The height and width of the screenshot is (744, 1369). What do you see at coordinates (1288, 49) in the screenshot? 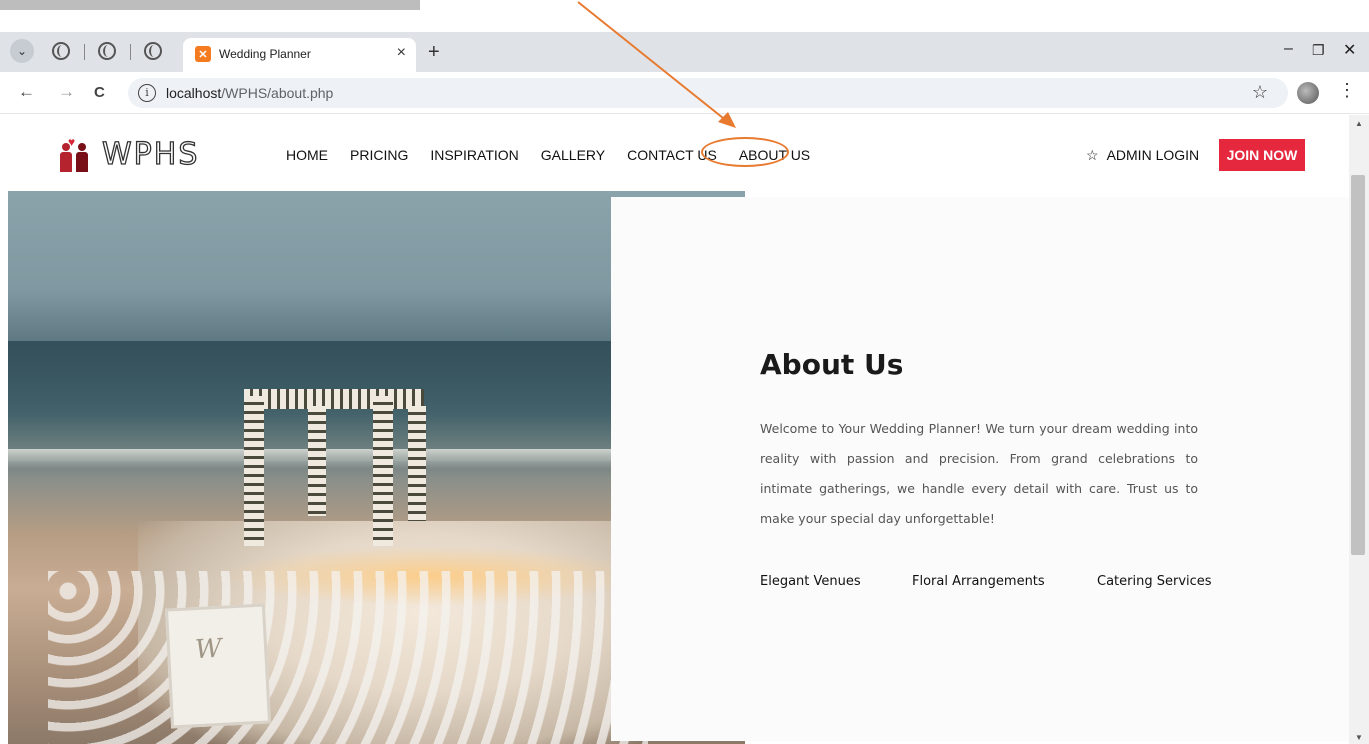
I see `minimize-icon: –` at bounding box center [1288, 49].